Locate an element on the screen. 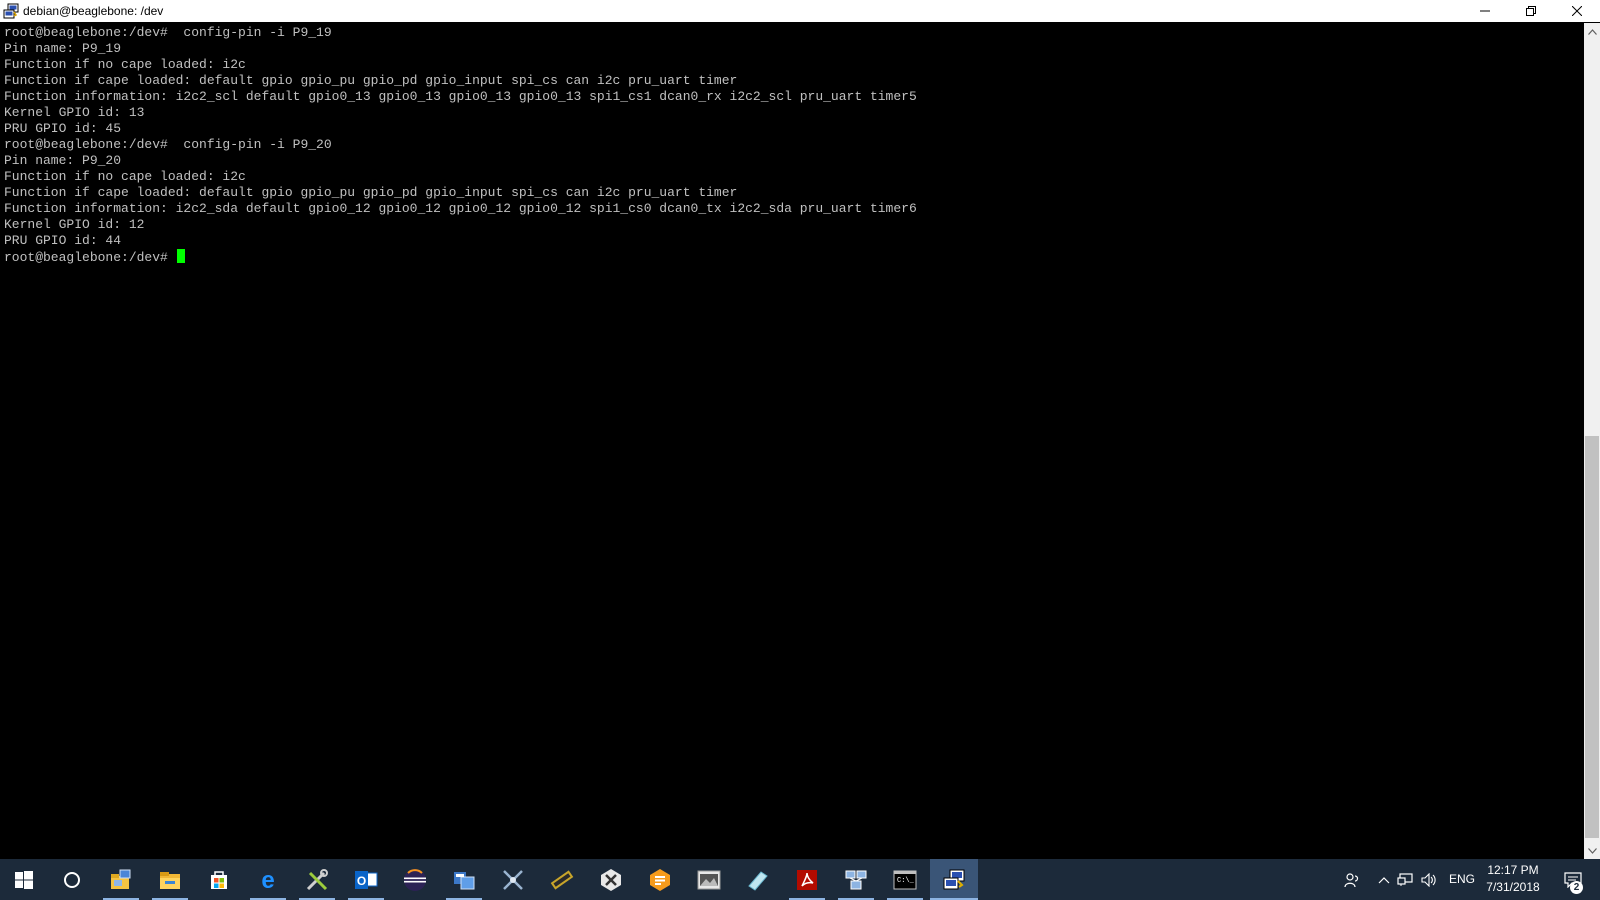 The height and width of the screenshot is (900, 1600). acrobat-icon is located at coordinates (807, 879).